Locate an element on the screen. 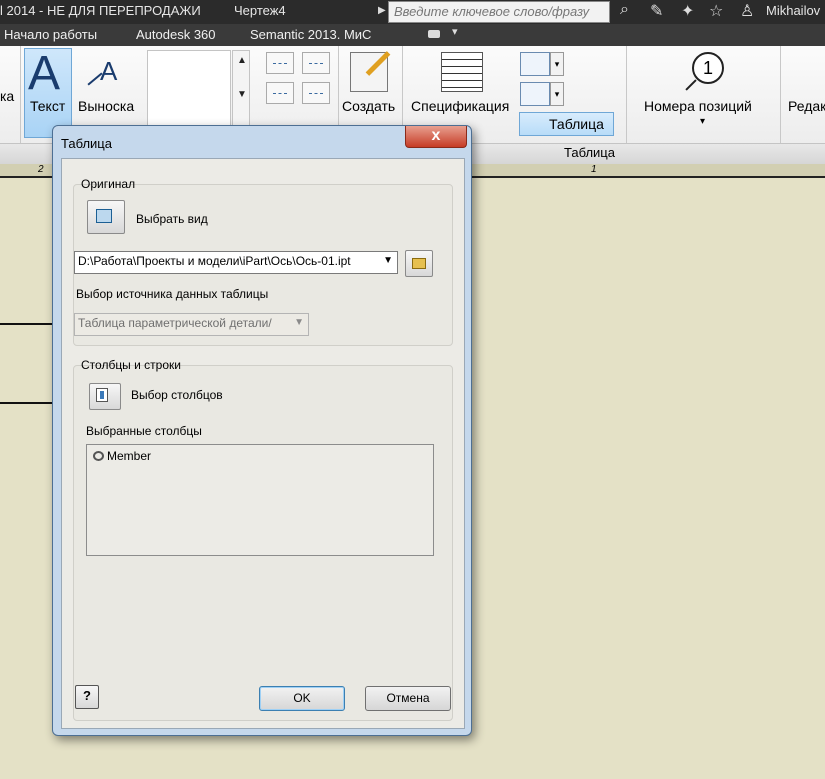  ok-button: OK is located at coordinates (302, 698).